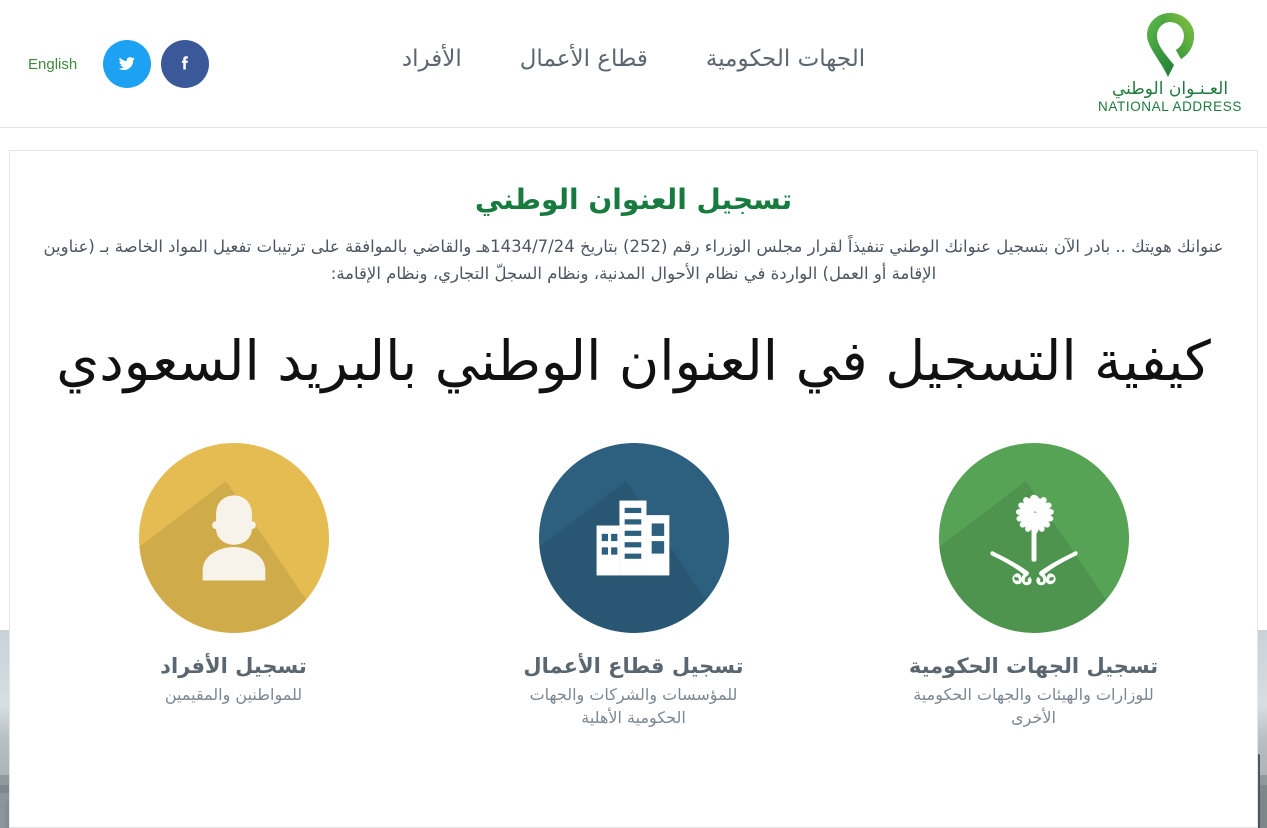 Image resolution: width=1267 pixels, height=828 pixels. I want to click on logo-text-english: NATIONAL ADDRESS, so click(1170, 106).